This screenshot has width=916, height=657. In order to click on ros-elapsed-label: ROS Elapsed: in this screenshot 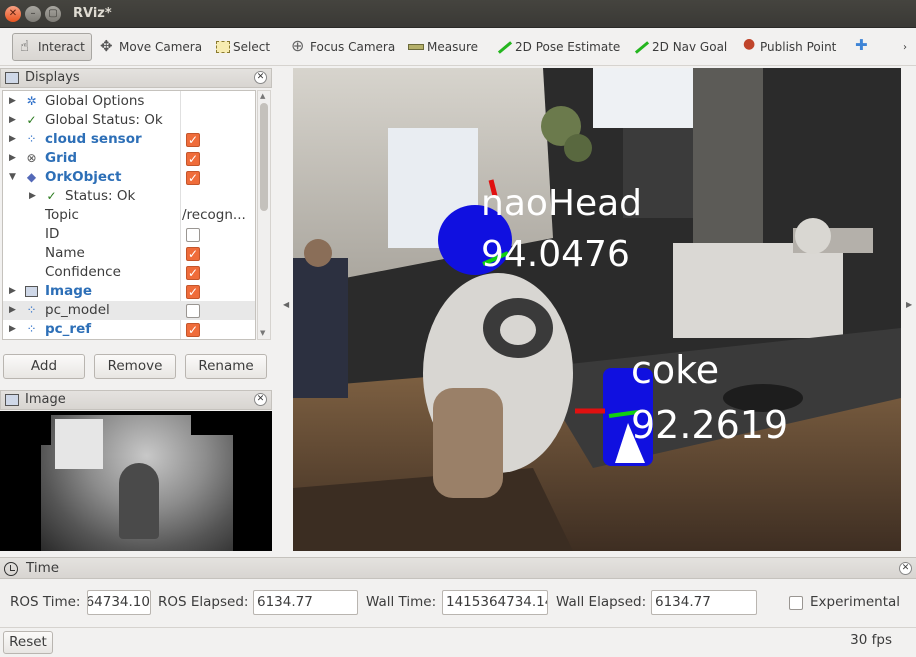, I will do `click(203, 602)`.